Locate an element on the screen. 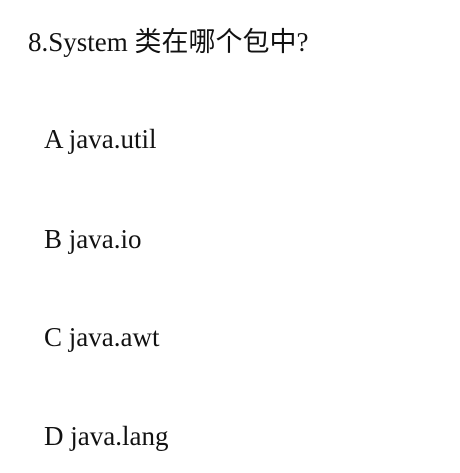 Image resolution: width=460 pixels, height=473 pixels. option-c: C java.awt is located at coordinates (102, 337).